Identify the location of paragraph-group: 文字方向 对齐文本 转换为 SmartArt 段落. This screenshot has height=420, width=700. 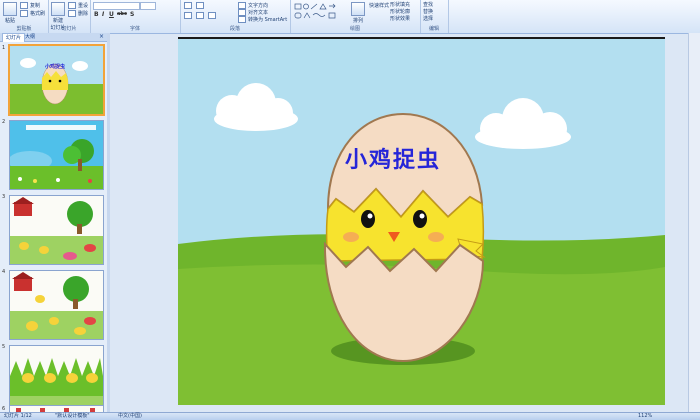
(235, 16).